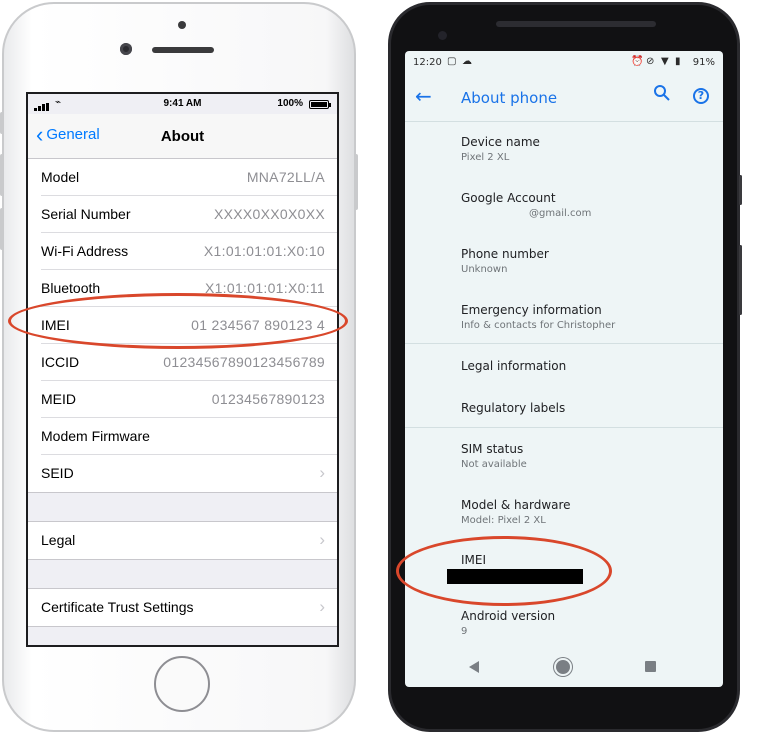 The height and width of the screenshot is (736, 768). What do you see at coordinates (268, 399) in the screenshot?
I see `row-value: 01234567890123` at bounding box center [268, 399].